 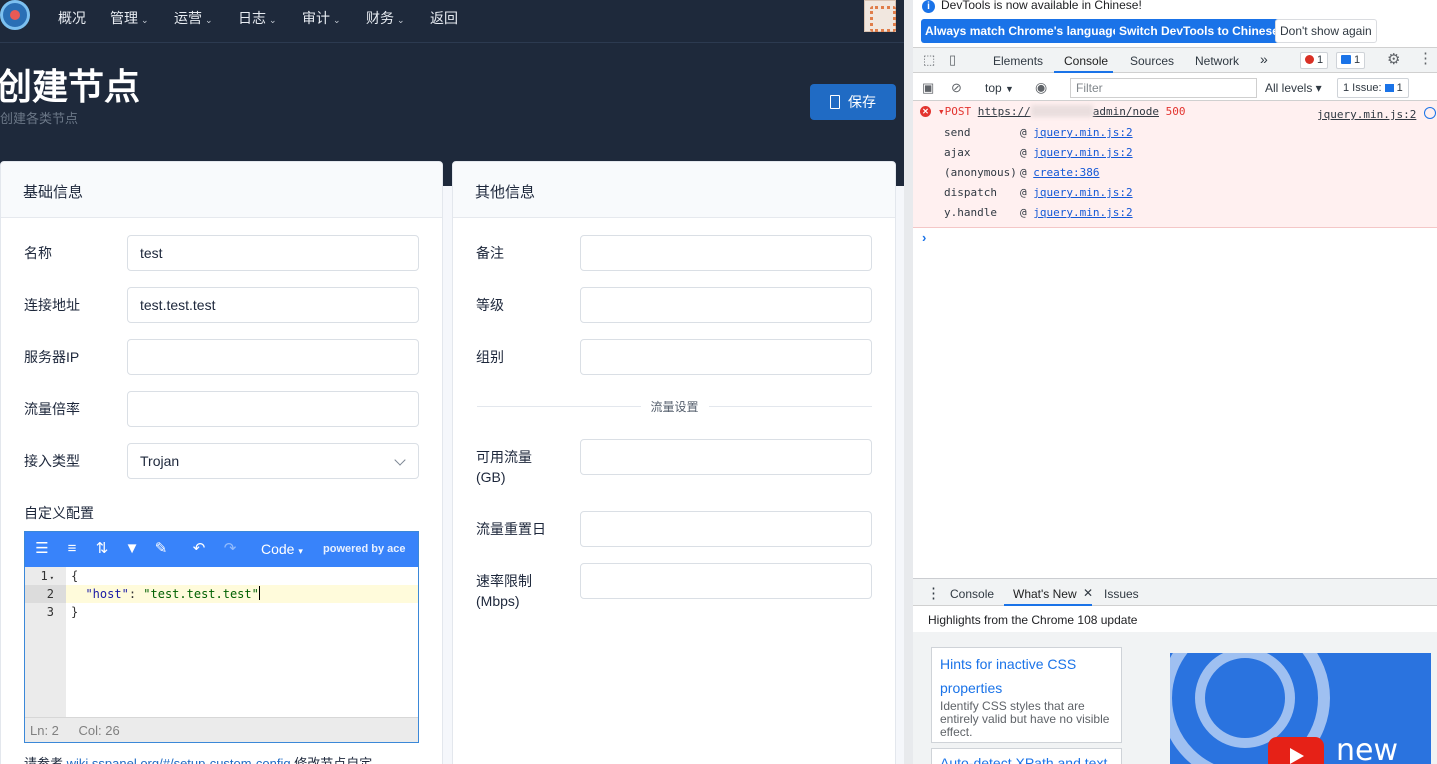 I want to click on drawer-tab-console: Console, so click(x=972, y=594).